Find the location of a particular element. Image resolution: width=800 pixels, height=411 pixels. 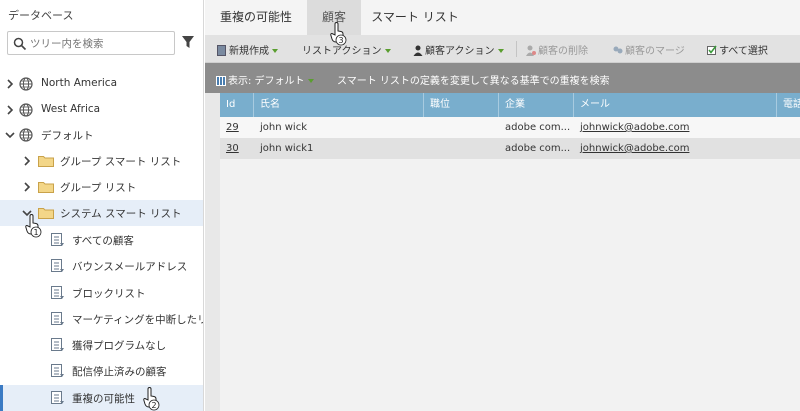

tree-item-bounced-email: バウンスメールアドレス is located at coordinates (101, 266).